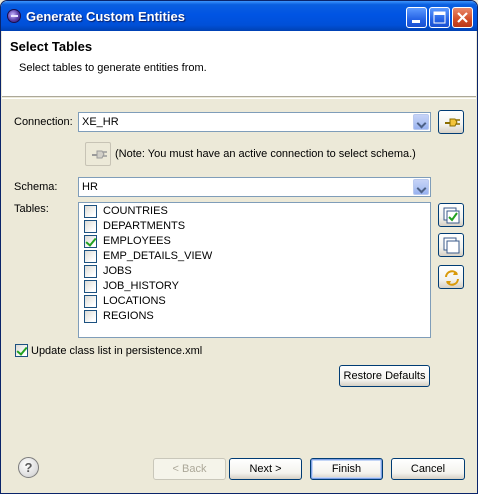 The image size is (478, 494). Describe the element at coordinates (254, 211) in the screenshot. I see `list-item: COUNTRIES` at that location.